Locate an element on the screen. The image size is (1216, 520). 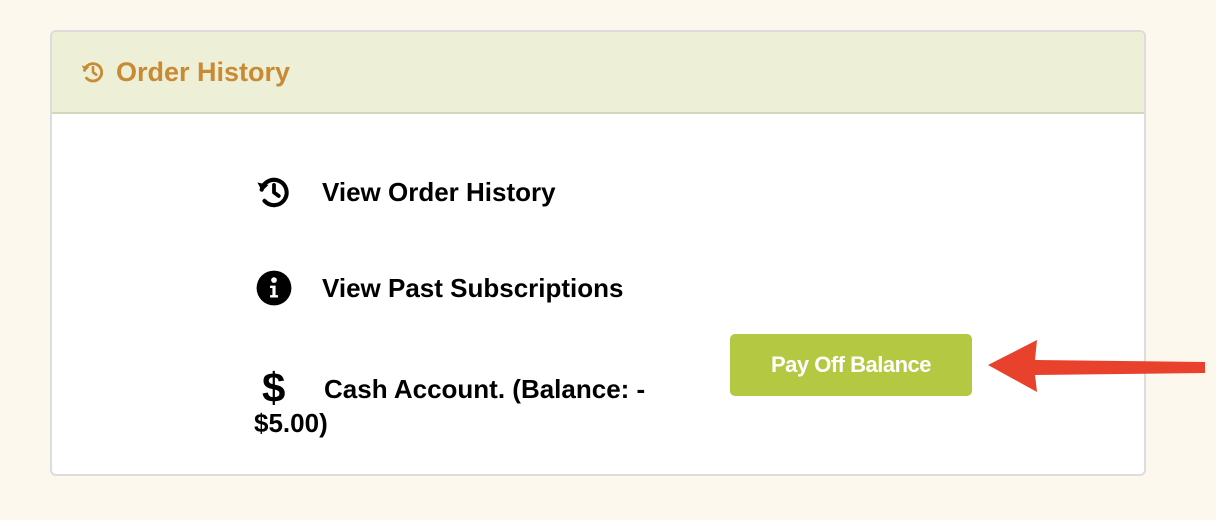
red-arrow-icon is located at coordinates (1096, 366).